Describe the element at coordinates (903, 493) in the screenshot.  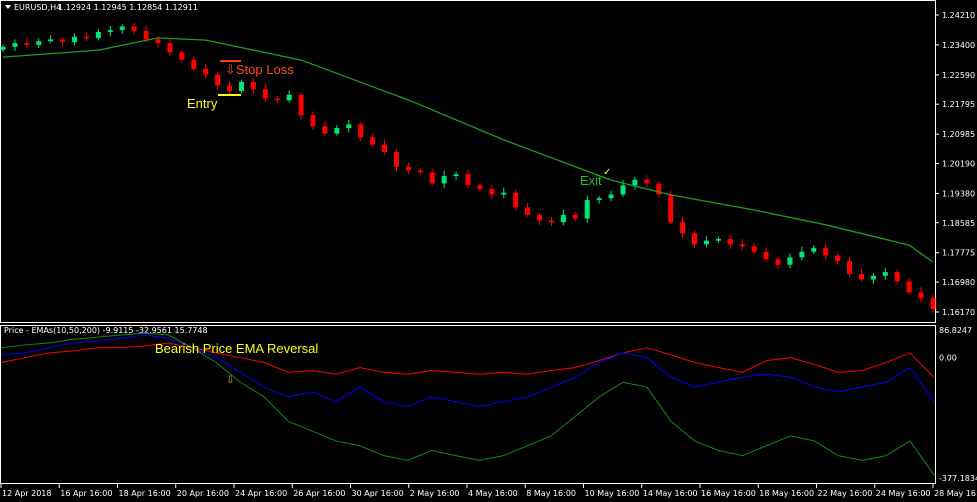
I see `time-tick-label: 24 May 16:00` at that location.